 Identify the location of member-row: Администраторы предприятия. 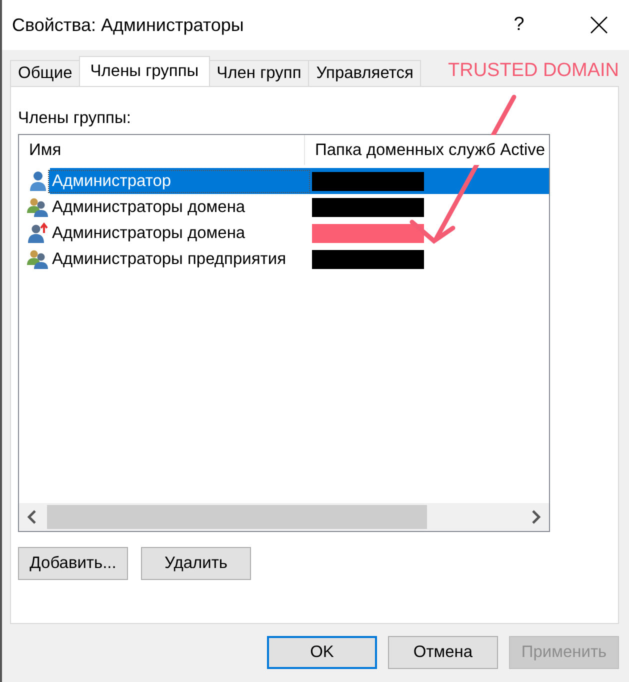
(284, 259).